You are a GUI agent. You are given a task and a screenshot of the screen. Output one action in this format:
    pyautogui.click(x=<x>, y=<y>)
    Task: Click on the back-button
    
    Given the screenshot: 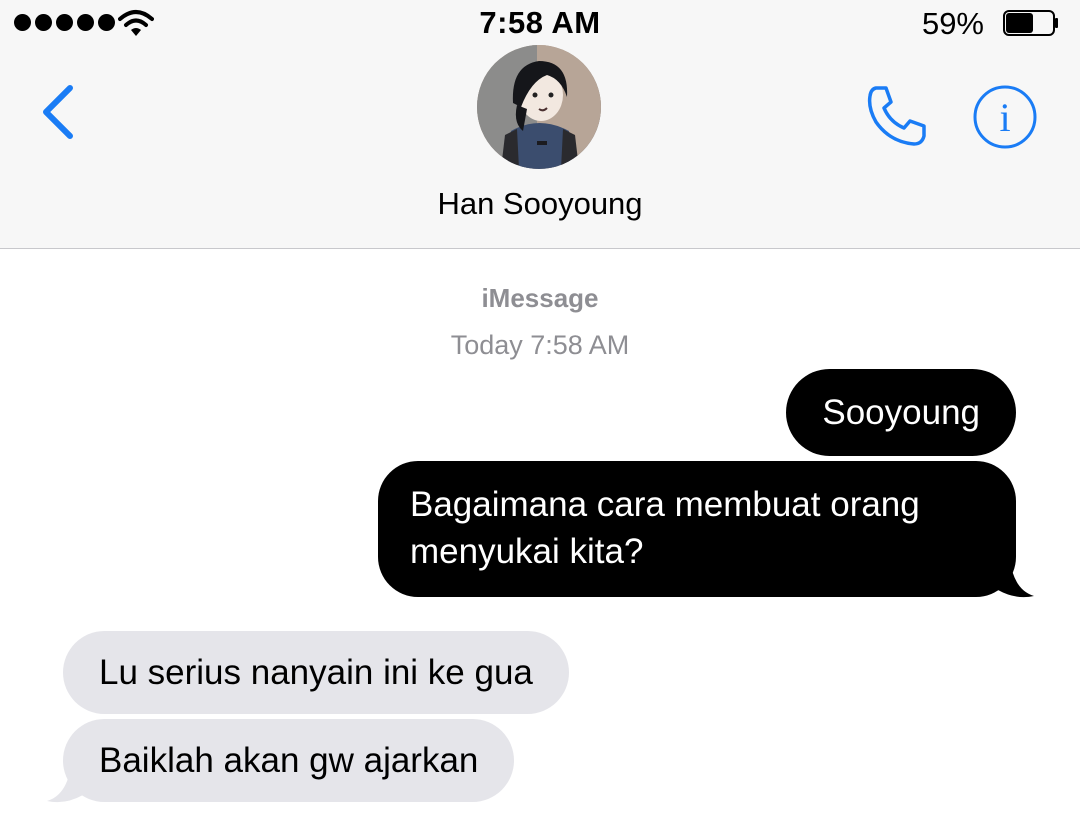 What is the action you would take?
    pyautogui.click(x=61, y=112)
    